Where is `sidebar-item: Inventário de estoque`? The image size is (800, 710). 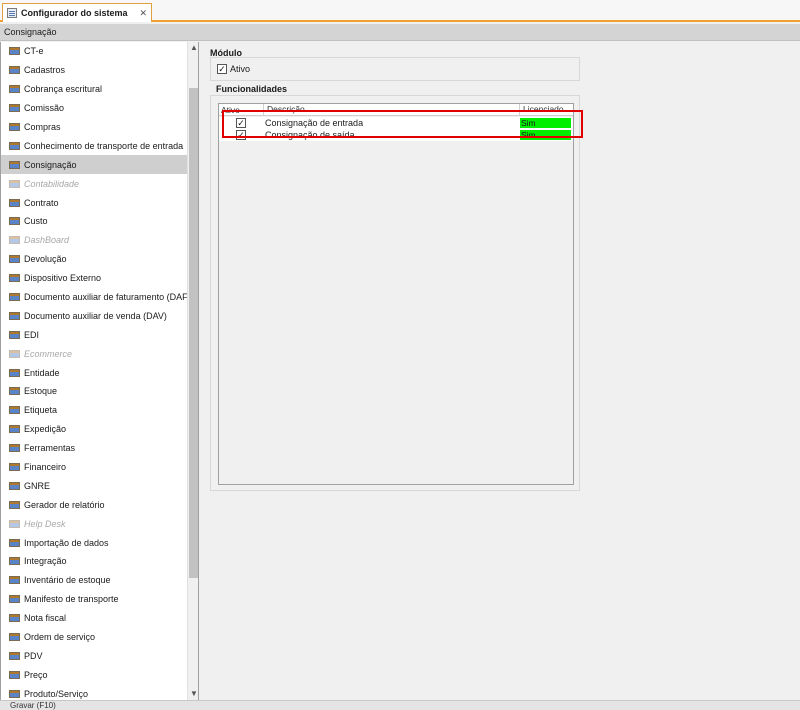 sidebar-item: Inventário de estoque is located at coordinates (94, 580).